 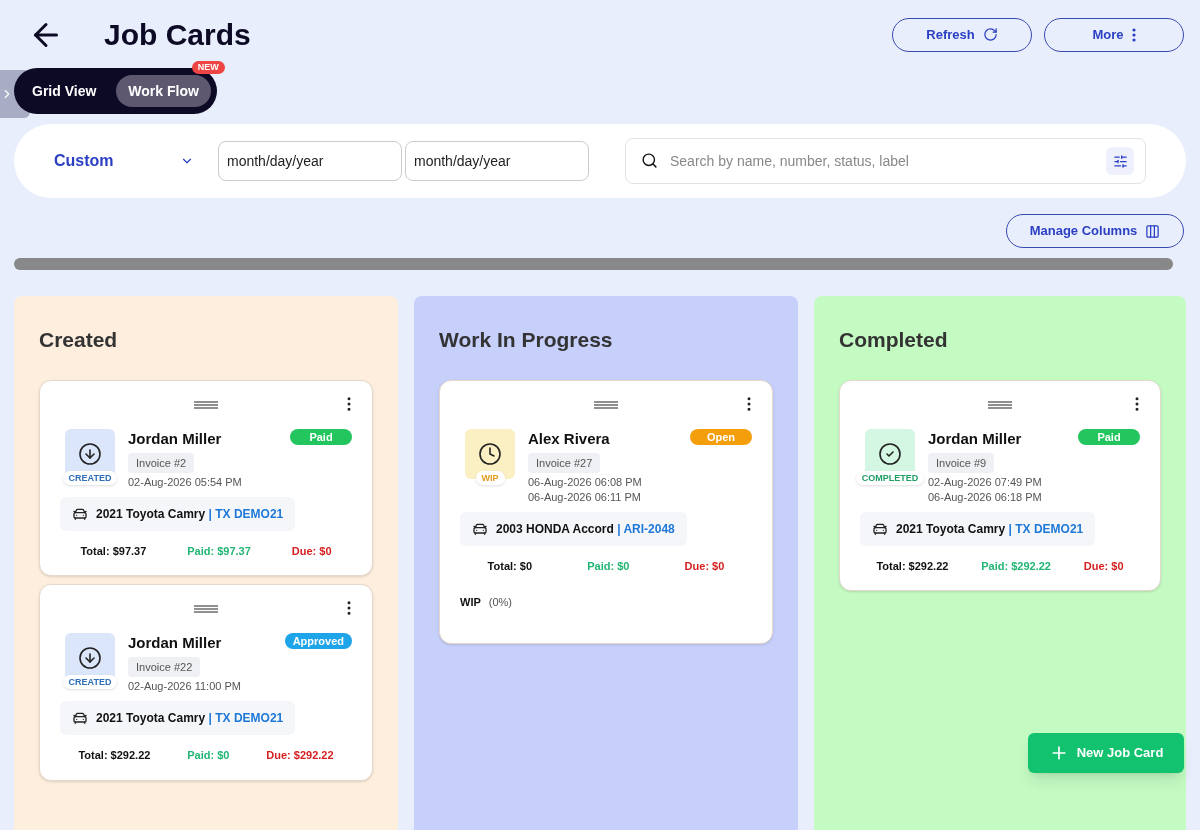 What do you see at coordinates (300, 755) in the screenshot?
I see `due-amount: Due: $292.22` at bounding box center [300, 755].